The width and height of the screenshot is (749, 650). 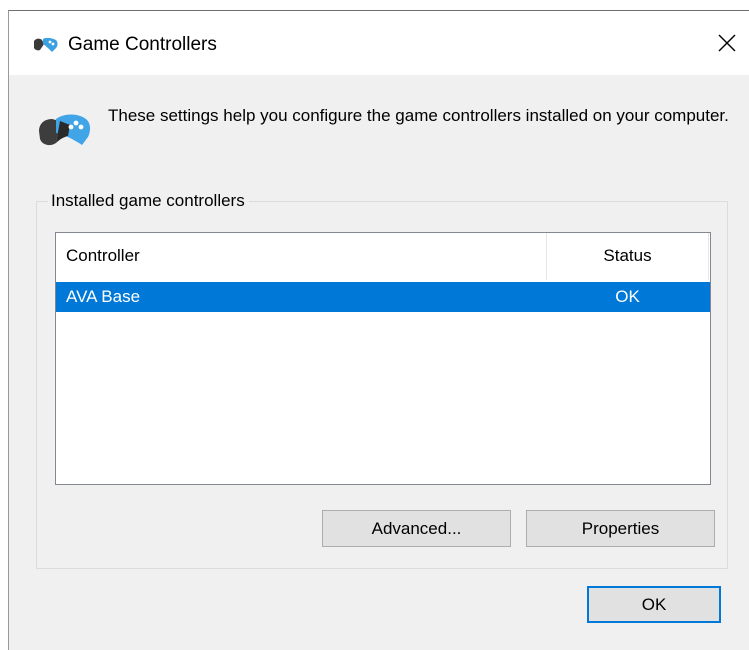 I want to click on close-icon, so click(x=727, y=45).